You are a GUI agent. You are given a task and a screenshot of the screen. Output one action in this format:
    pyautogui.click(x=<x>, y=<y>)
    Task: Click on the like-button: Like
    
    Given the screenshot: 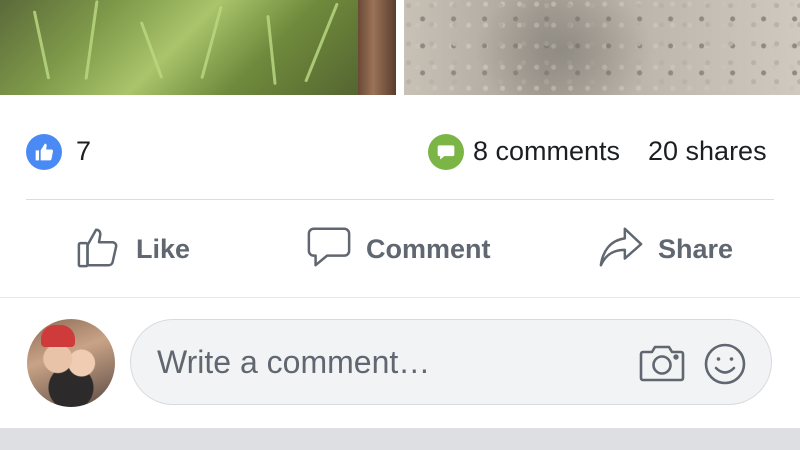 What is the action you would take?
    pyautogui.click(x=133, y=249)
    